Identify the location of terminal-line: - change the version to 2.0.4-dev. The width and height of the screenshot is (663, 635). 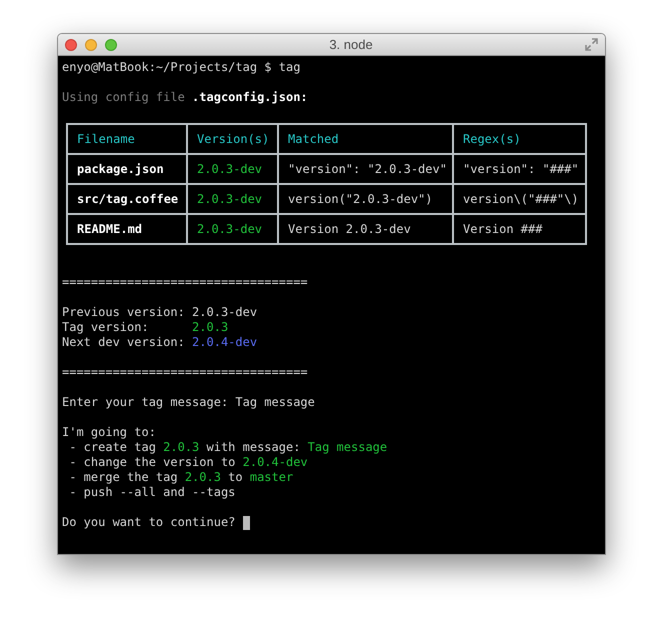
(188, 462).